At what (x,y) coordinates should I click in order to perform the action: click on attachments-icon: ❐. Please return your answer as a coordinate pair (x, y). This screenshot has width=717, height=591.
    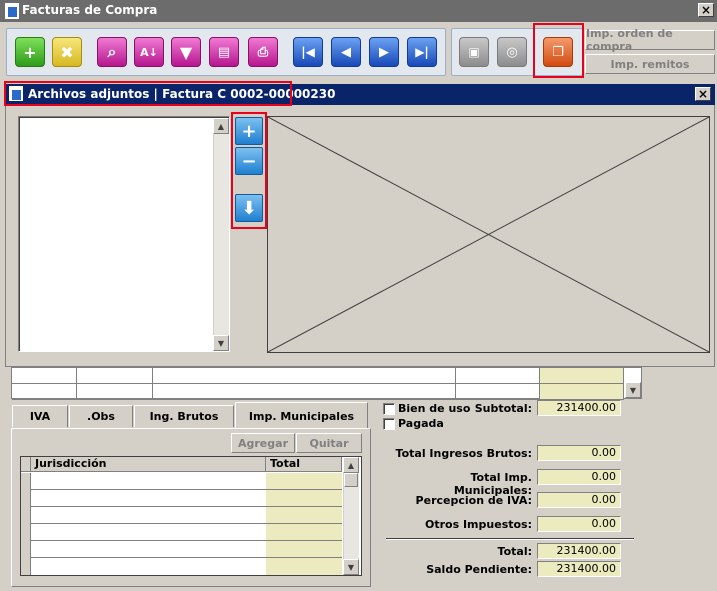
    Looking at the image, I should click on (558, 52).